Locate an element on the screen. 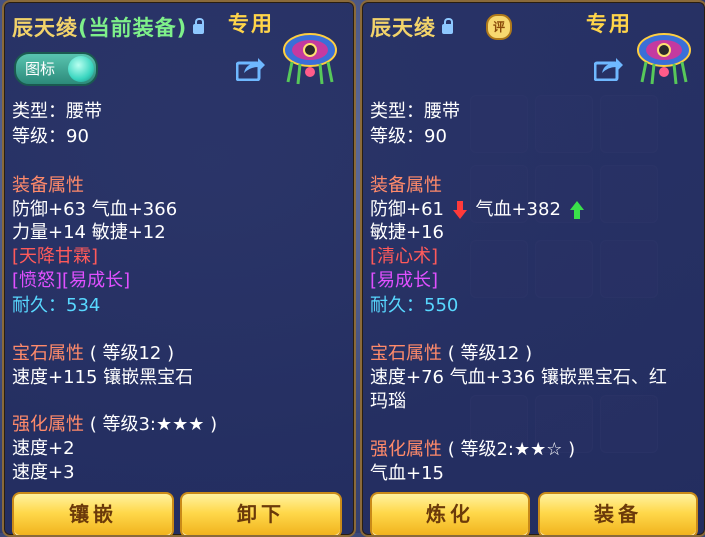 This screenshot has height=537, width=705. stat-hp: 气血+382 is located at coordinates (518, 209).